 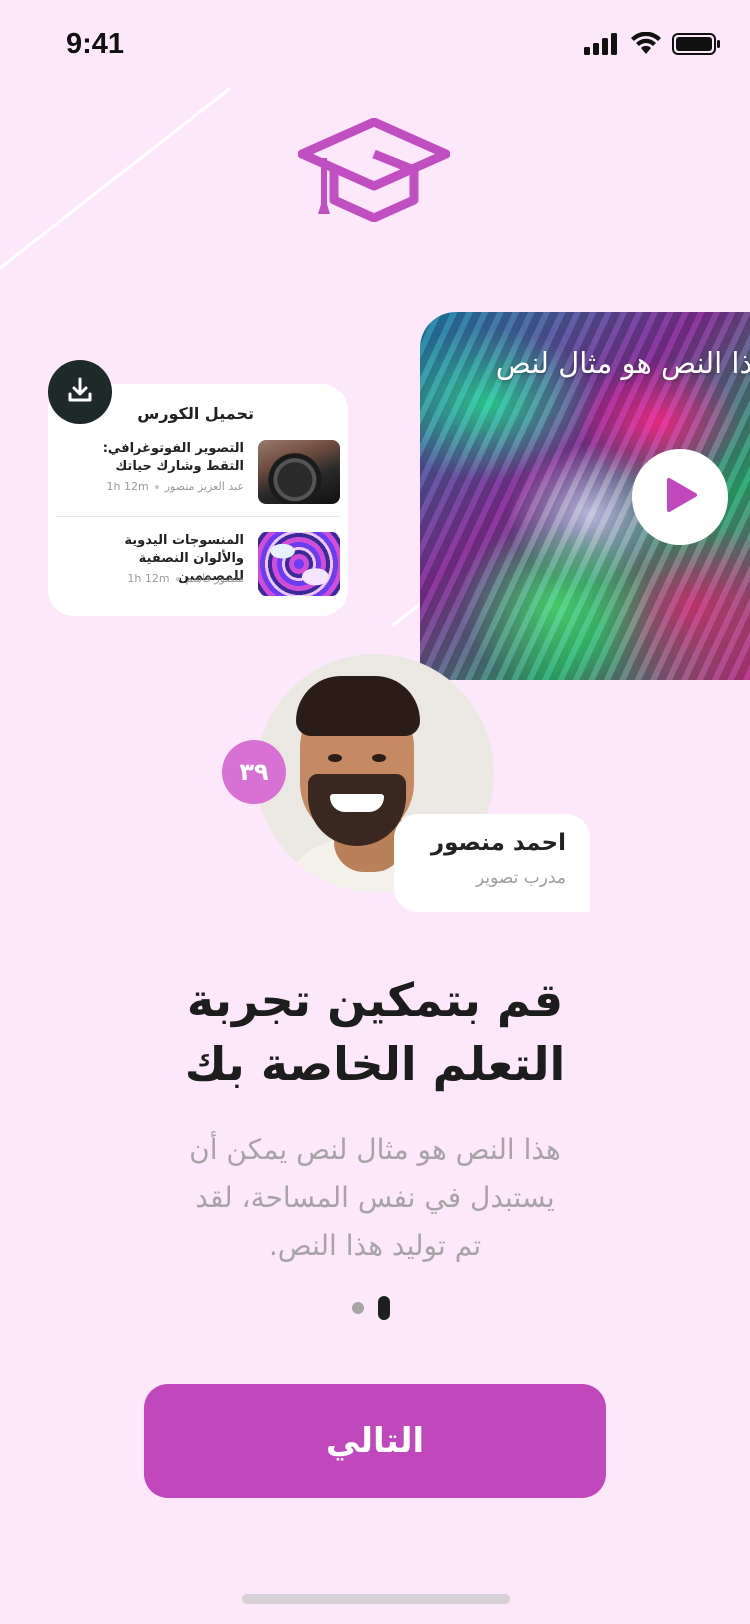 I want to click on play-icon, so click(x=680, y=497).